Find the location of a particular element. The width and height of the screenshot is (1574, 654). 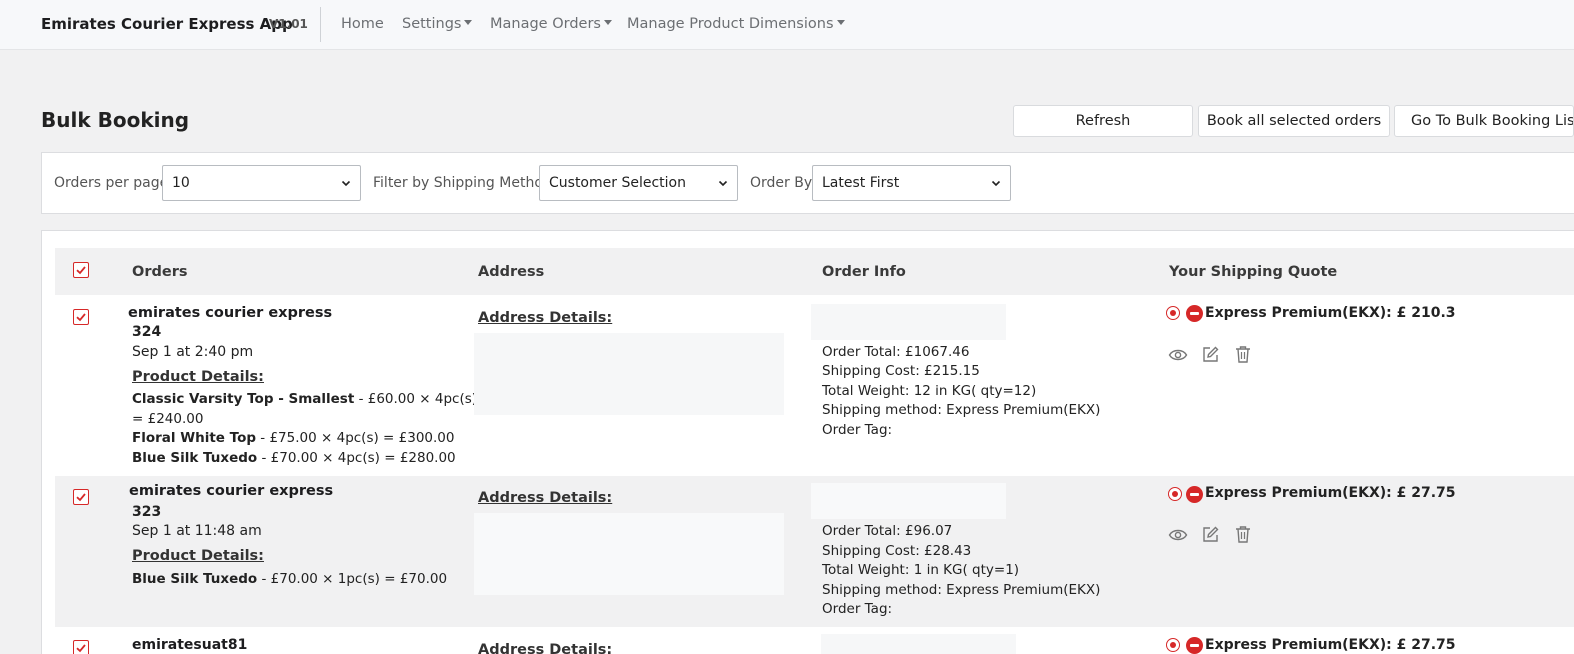

product-price: - £70.00 × 1pc(s) = £70.00 is located at coordinates (352, 579).